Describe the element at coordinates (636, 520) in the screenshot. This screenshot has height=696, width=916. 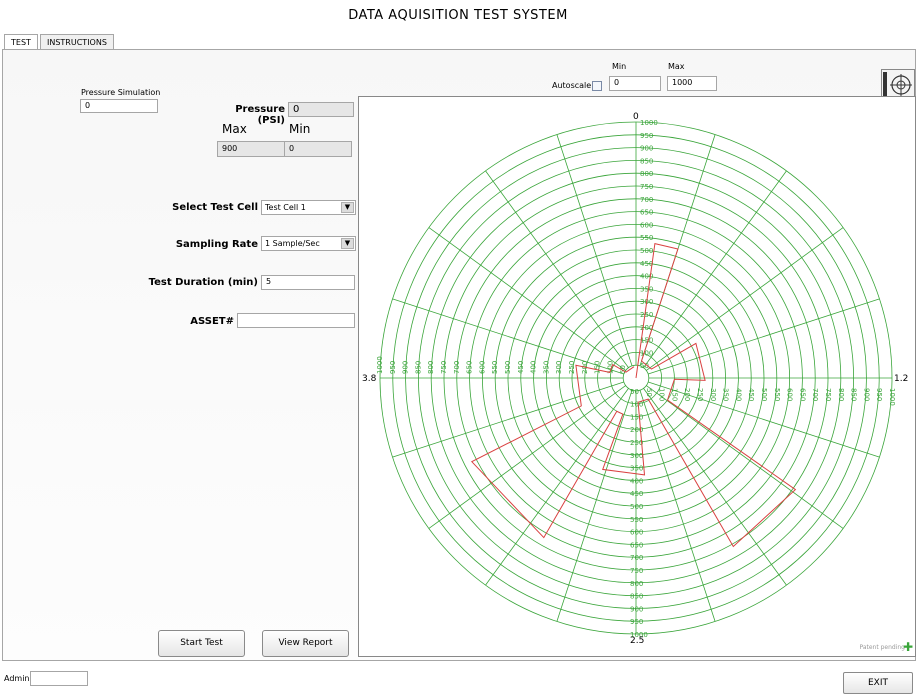
I see `r-tick-label-down: 550` at that location.